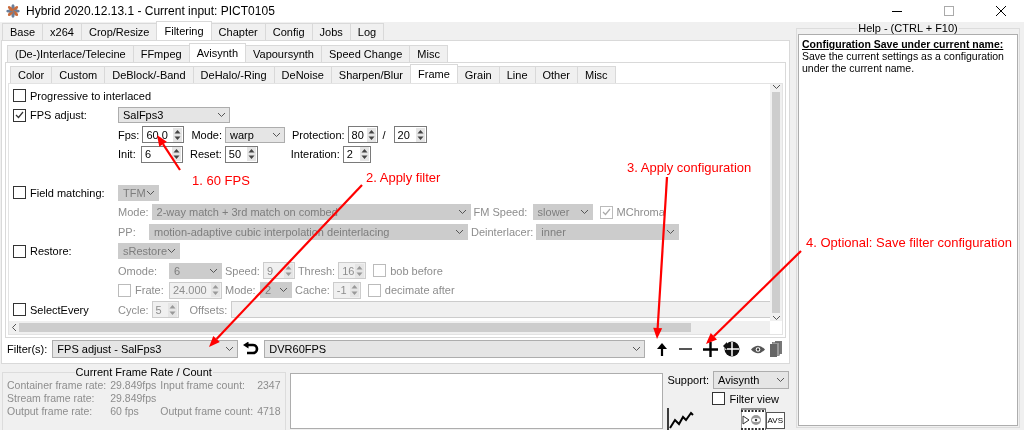  Describe the element at coordinates (556, 74) in the screenshot. I see `tab: Other` at that location.